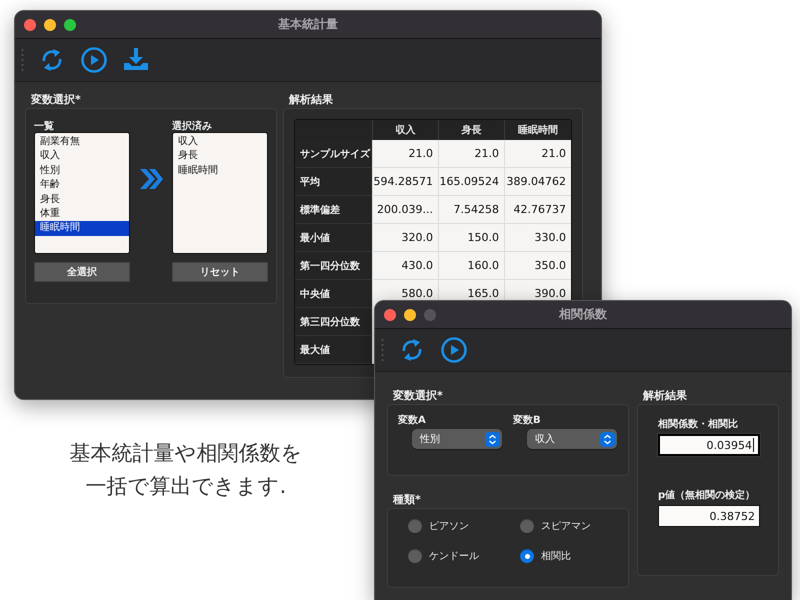 This screenshot has height=600, width=800. Describe the element at coordinates (707, 495) in the screenshot. I see `field-label: p値（無相関の検定）` at that location.